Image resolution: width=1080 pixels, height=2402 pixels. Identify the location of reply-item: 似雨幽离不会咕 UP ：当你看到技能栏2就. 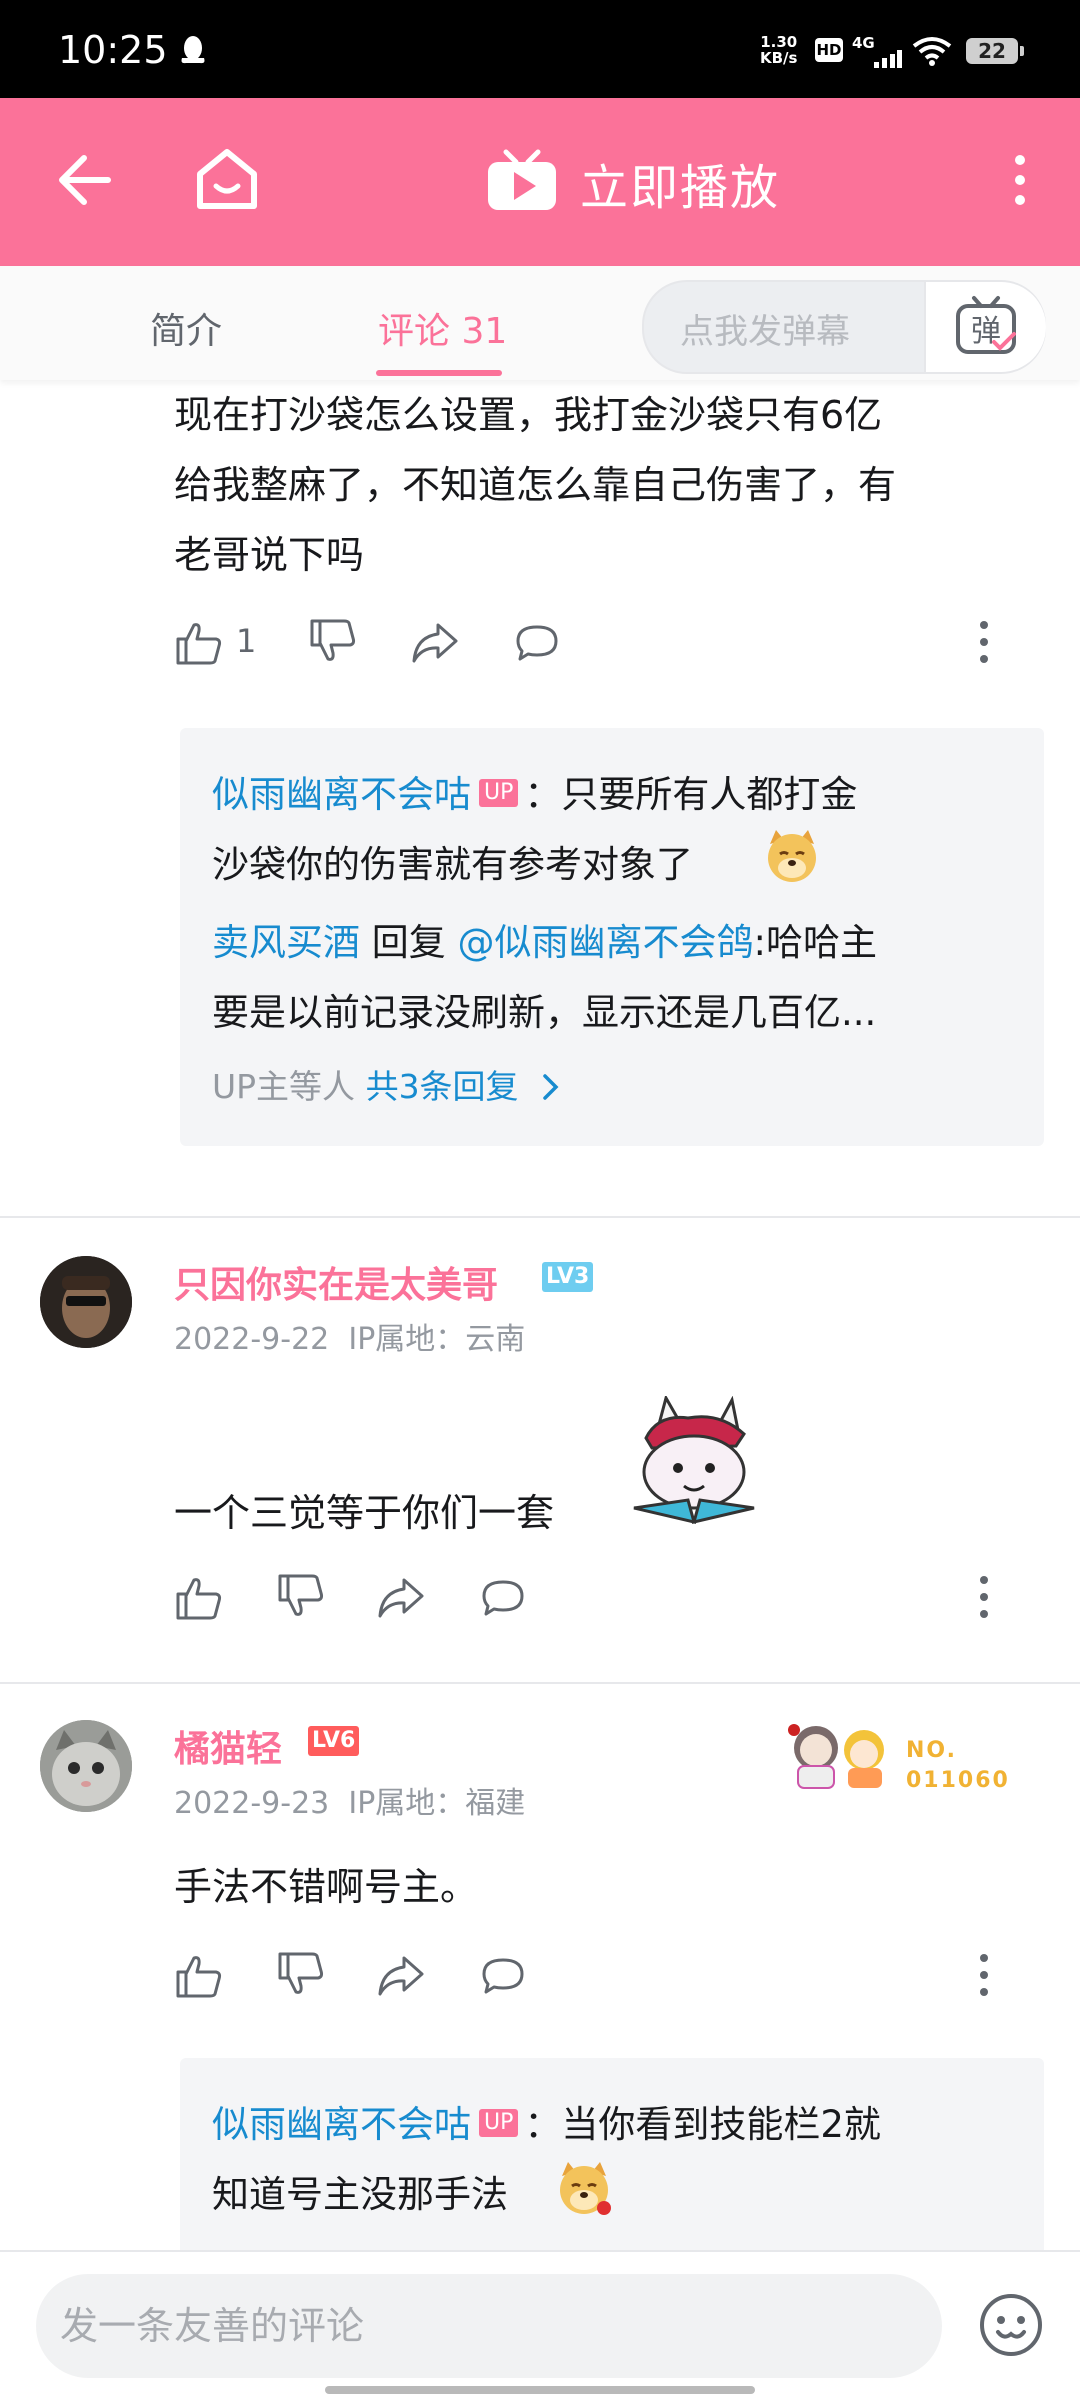
(546, 2124).